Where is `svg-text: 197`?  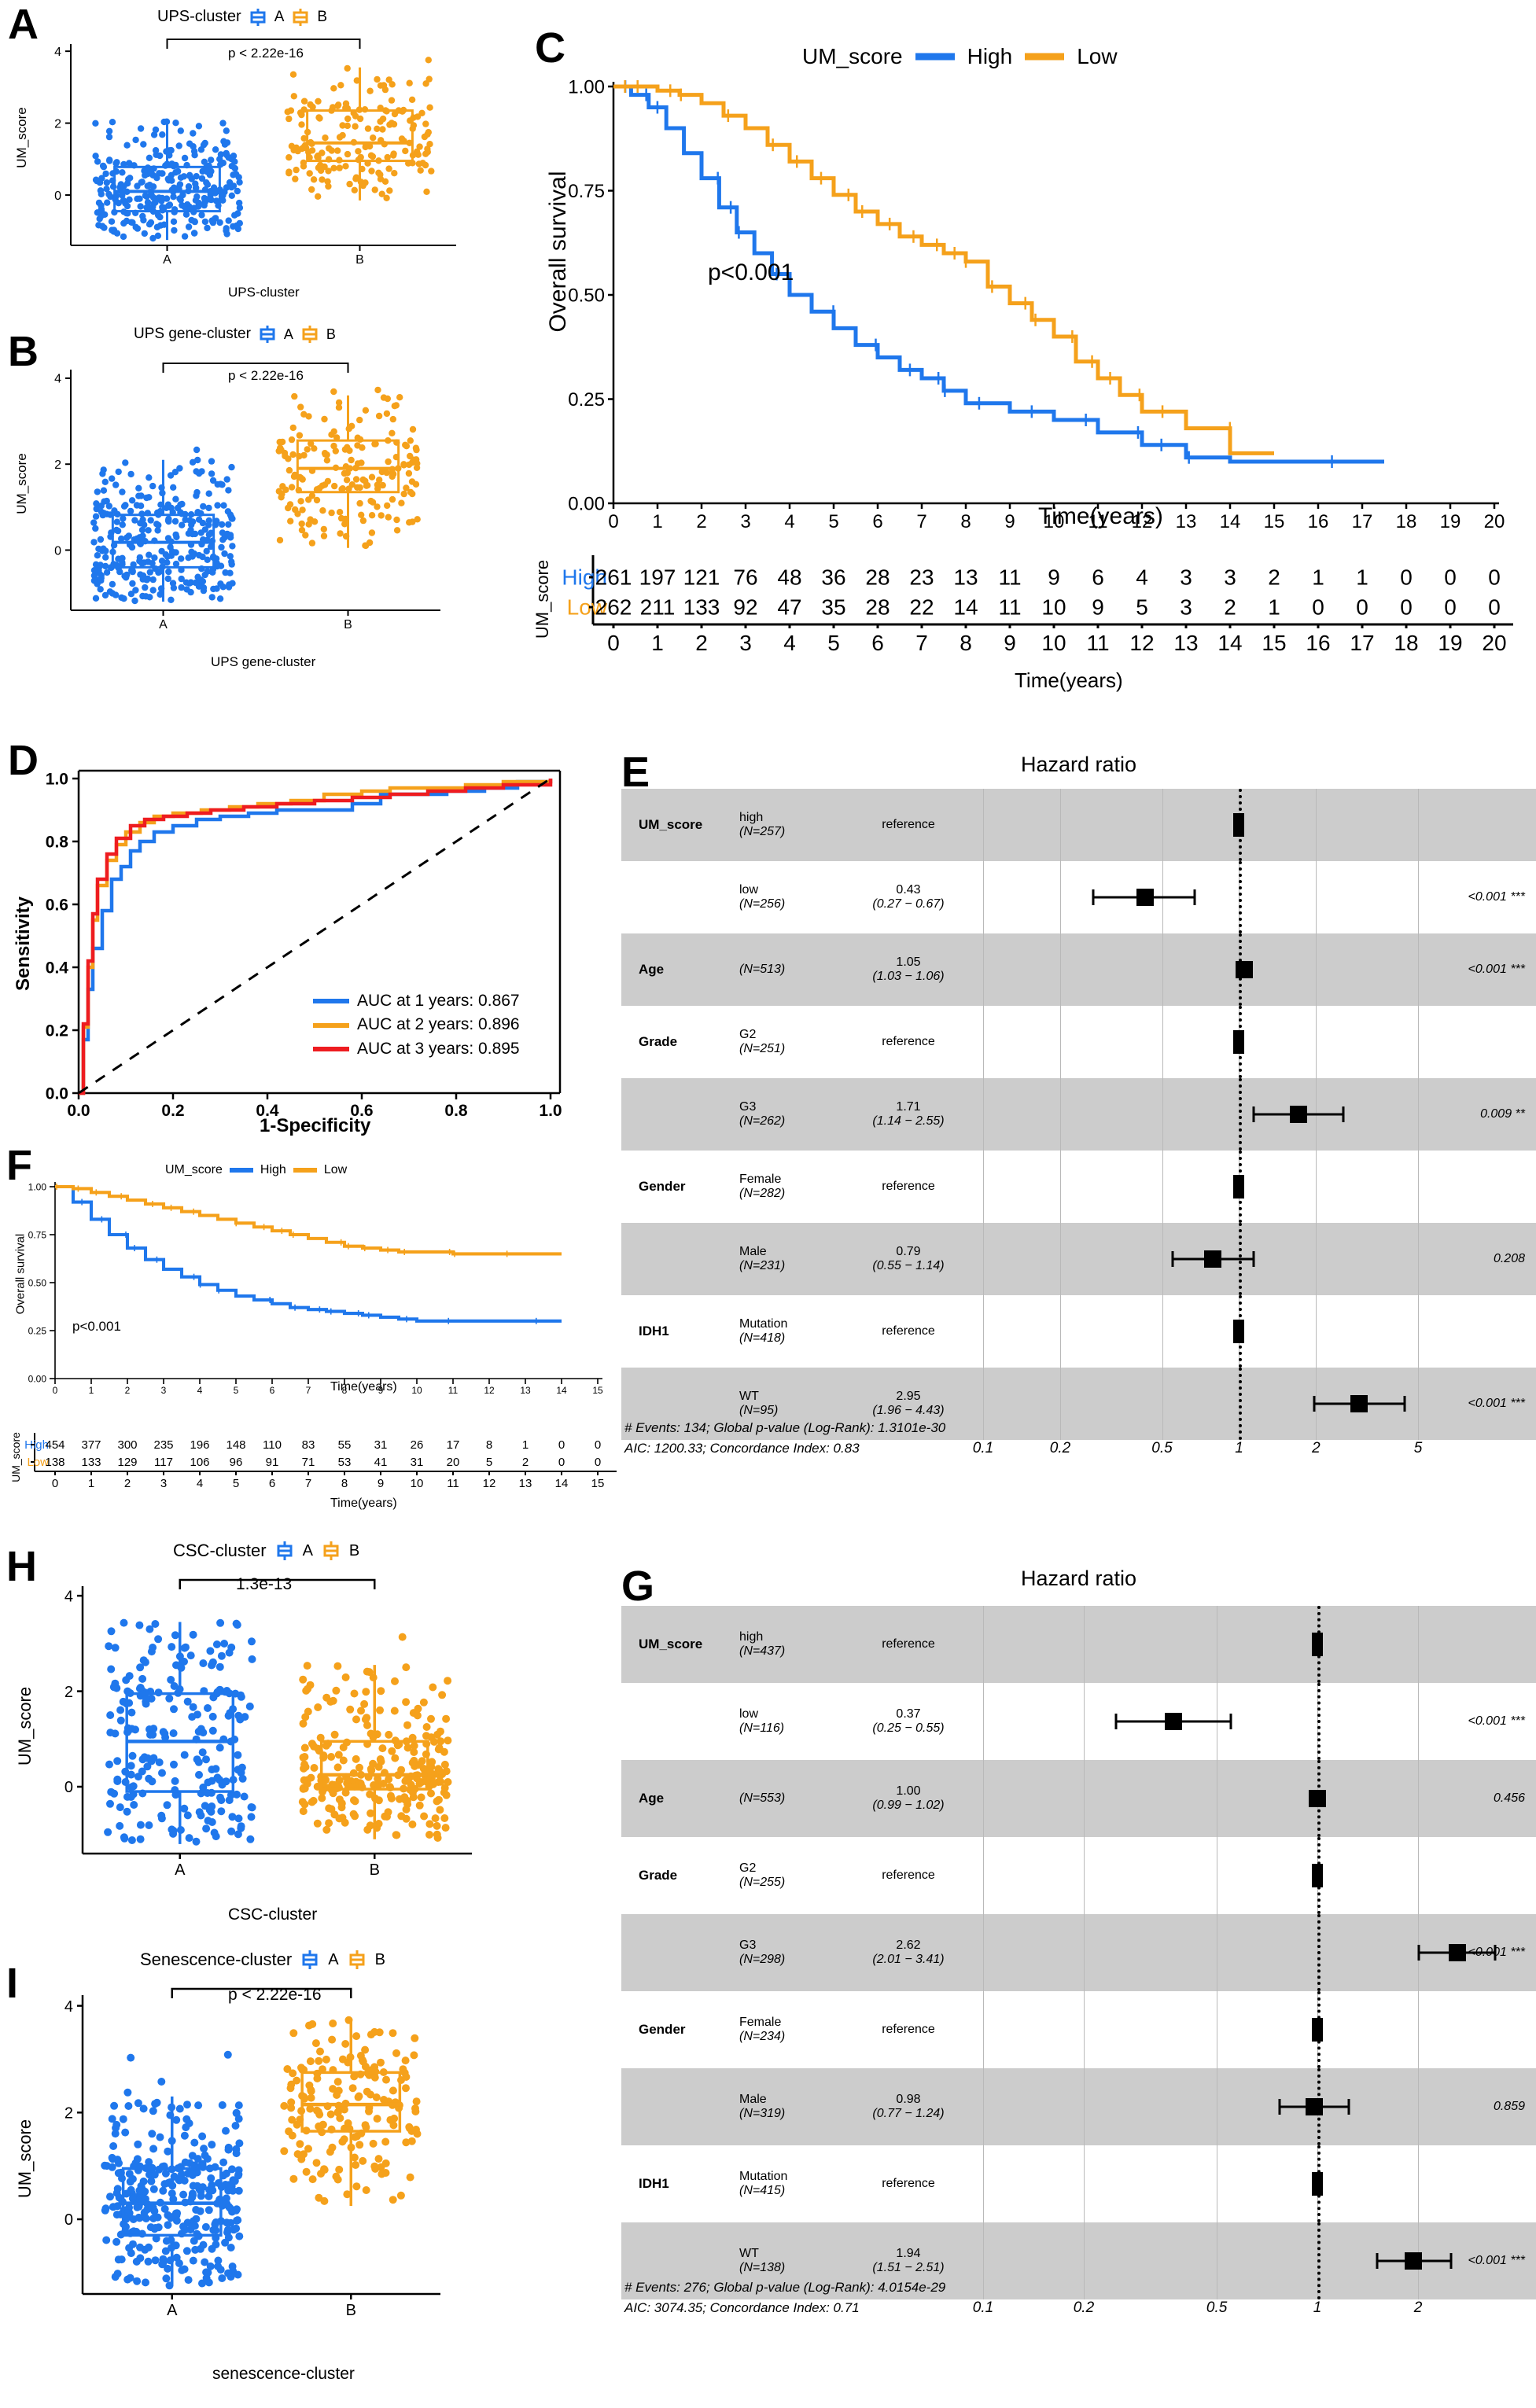 svg-text: 197 is located at coordinates (657, 577).